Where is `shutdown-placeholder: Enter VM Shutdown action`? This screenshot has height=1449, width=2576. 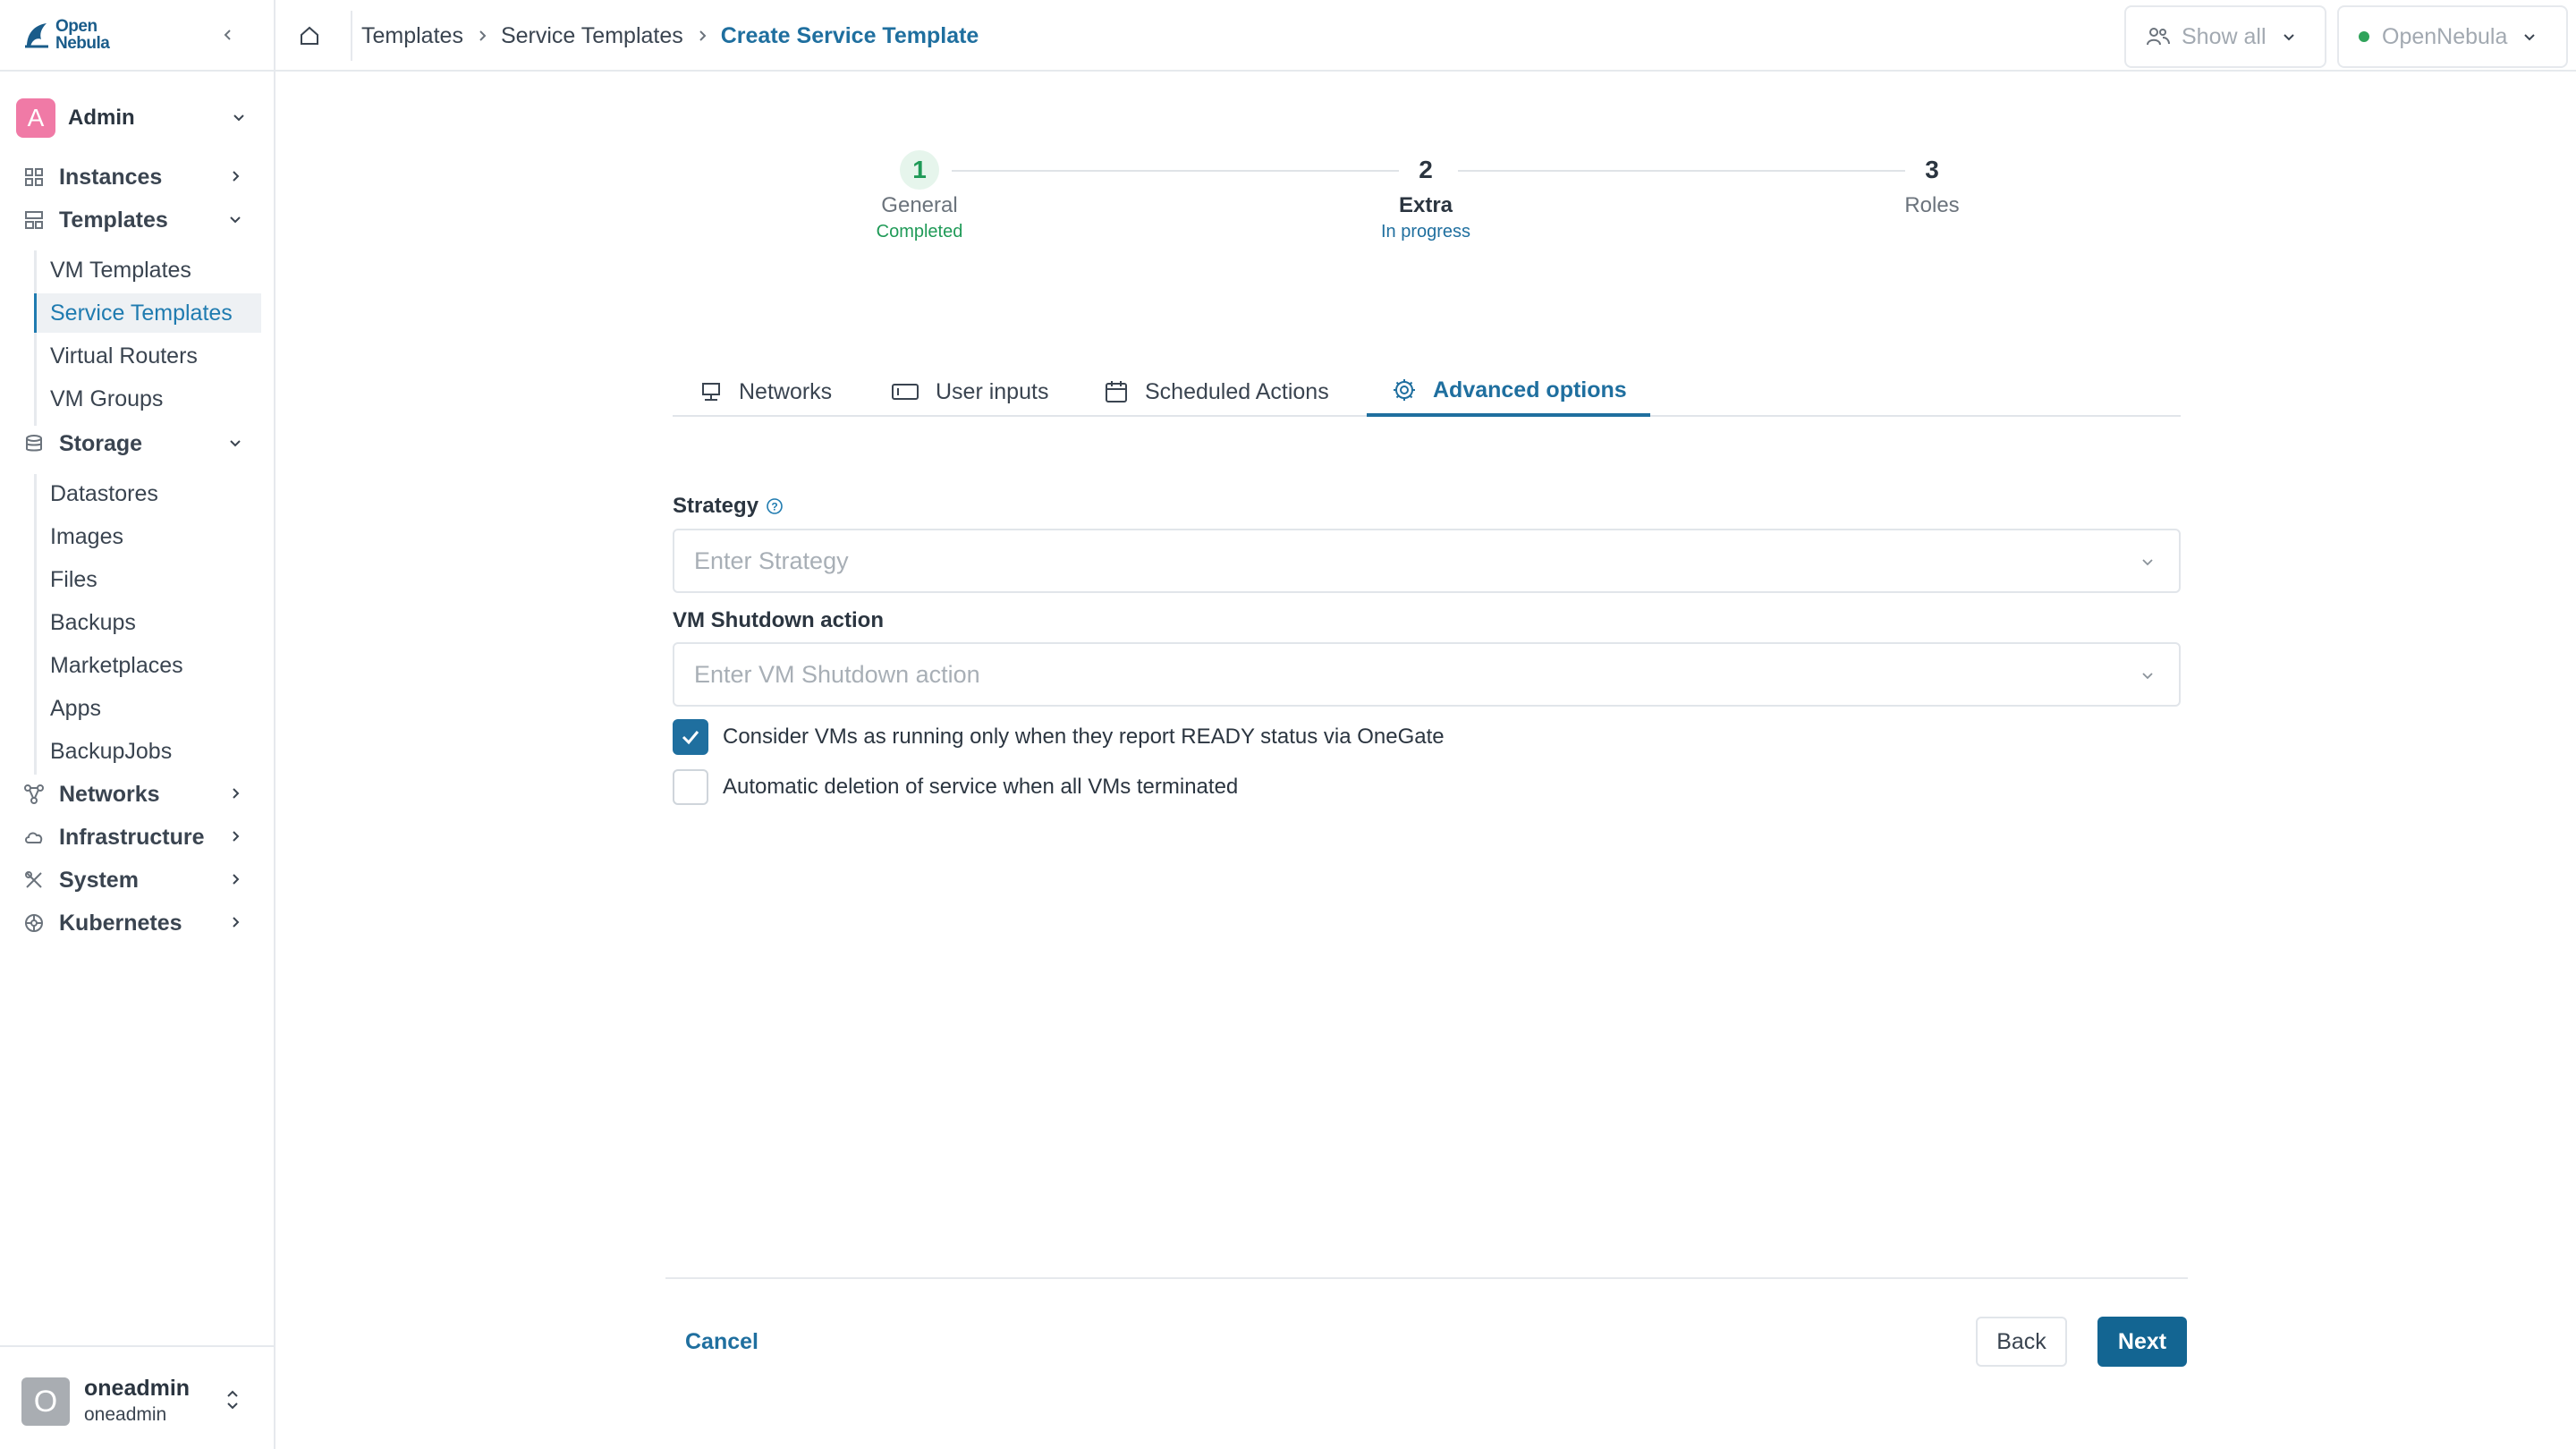
shutdown-placeholder: Enter VM Shutdown action is located at coordinates (837, 674).